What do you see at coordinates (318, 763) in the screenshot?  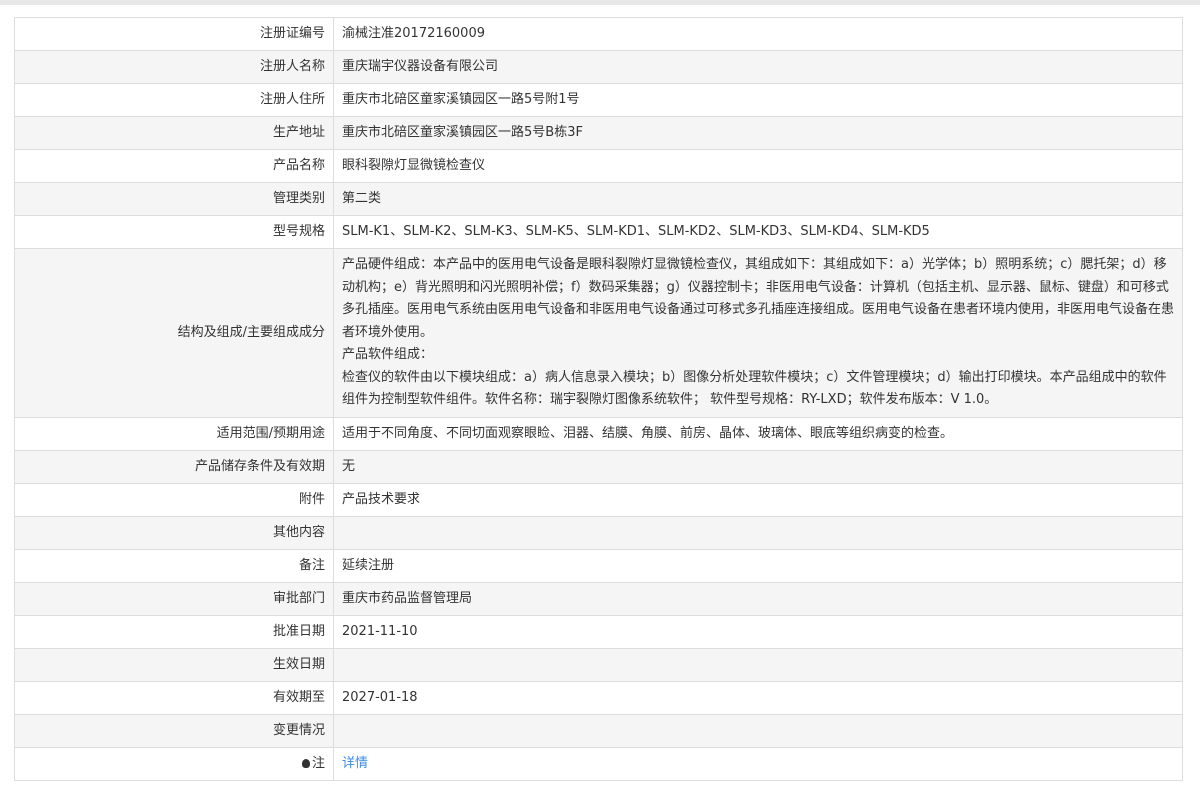 I see `label-text: 注` at bounding box center [318, 763].